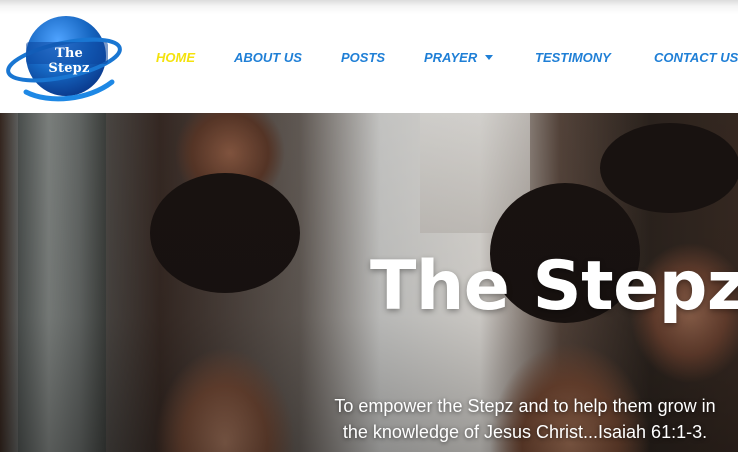  What do you see at coordinates (696, 58) in the screenshot?
I see `nav-item-contact-us: CONTACT US` at bounding box center [696, 58].